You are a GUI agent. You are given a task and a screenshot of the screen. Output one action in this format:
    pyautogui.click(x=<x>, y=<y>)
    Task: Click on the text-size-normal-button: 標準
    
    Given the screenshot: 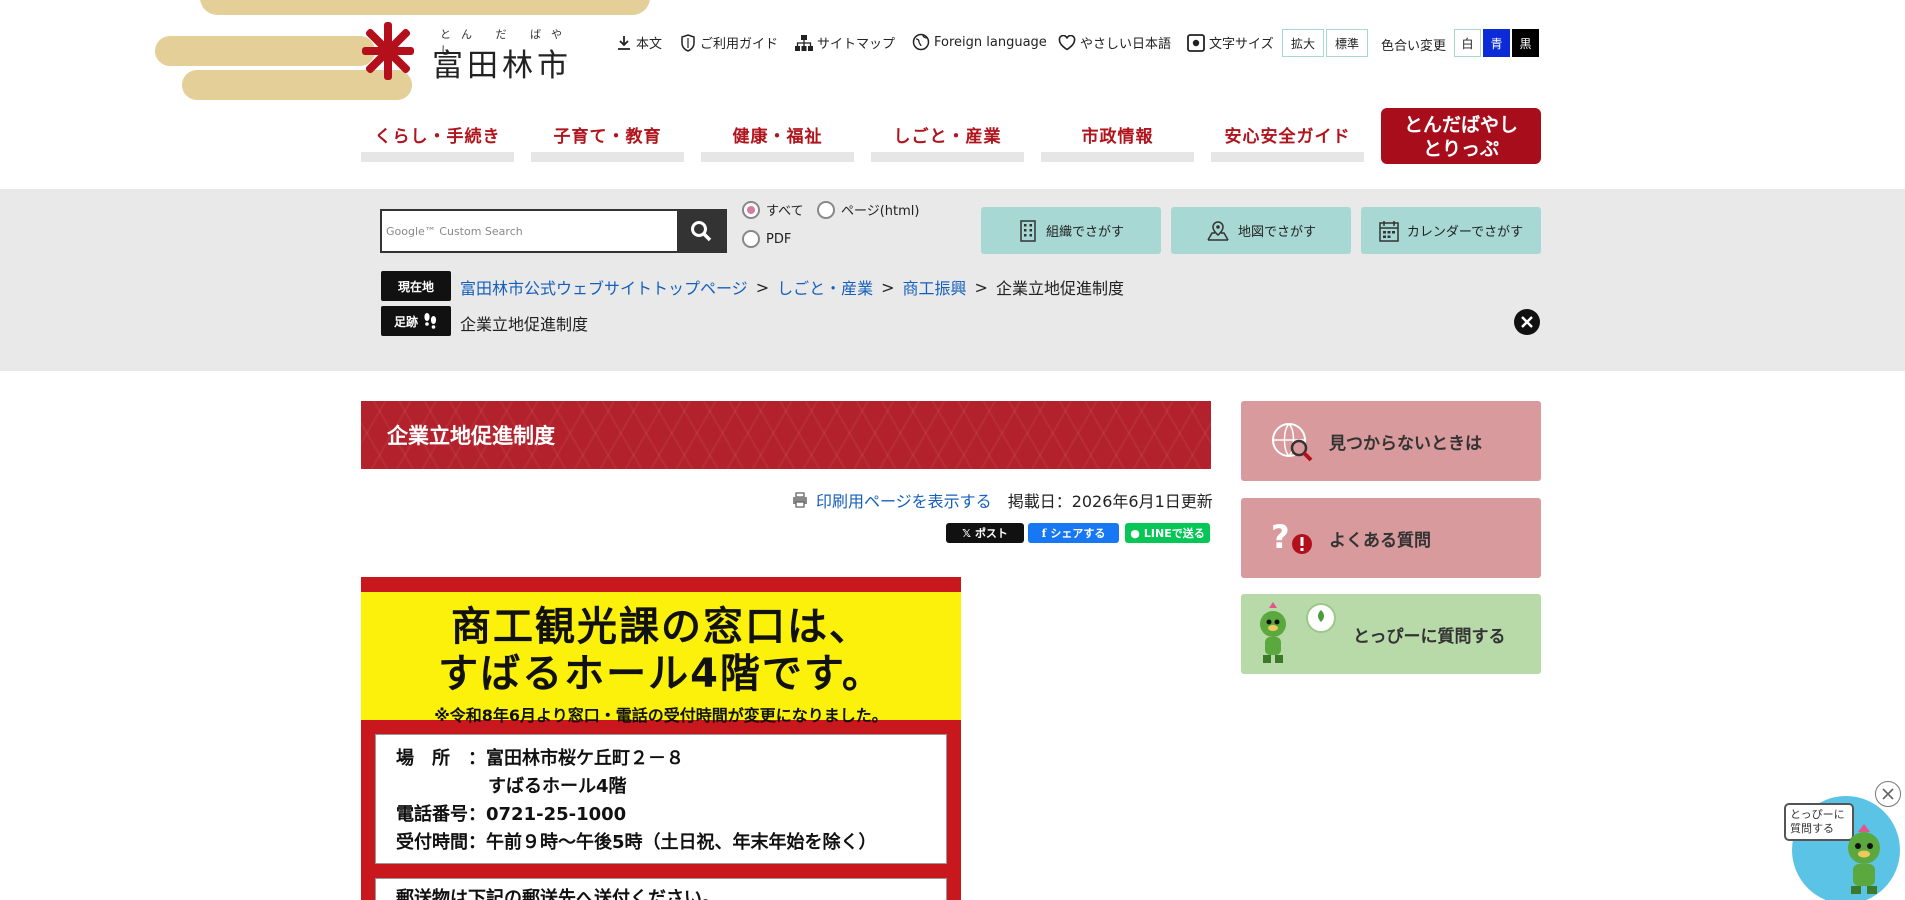 What is the action you would take?
    pyautogui.click(x=1347, y=43)
    